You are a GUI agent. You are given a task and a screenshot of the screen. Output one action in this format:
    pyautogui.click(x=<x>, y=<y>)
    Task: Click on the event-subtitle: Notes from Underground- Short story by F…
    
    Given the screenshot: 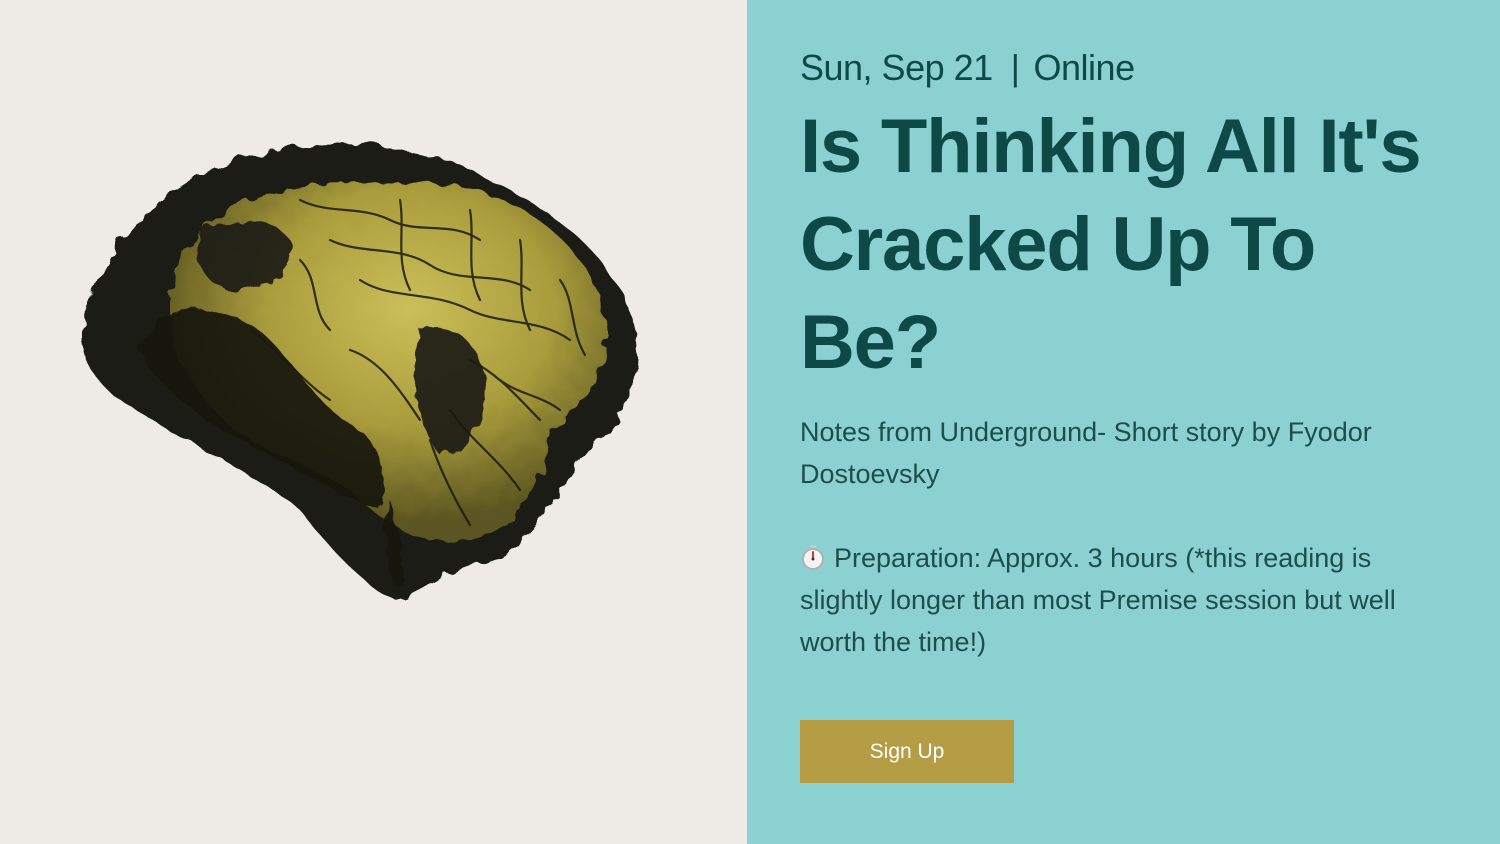 What is the action you would take?
    pyautogui.click(x=1086, y=453)
    